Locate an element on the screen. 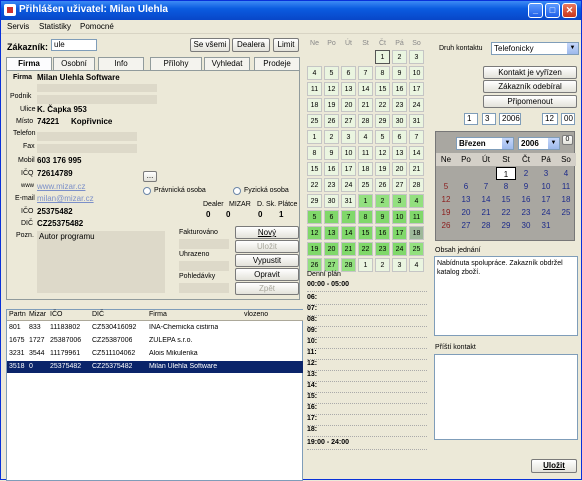 Image resolution: width=582 pixels, height=481 pixels. dic-value: CZ25375482 is located at coordinates (60, 223).